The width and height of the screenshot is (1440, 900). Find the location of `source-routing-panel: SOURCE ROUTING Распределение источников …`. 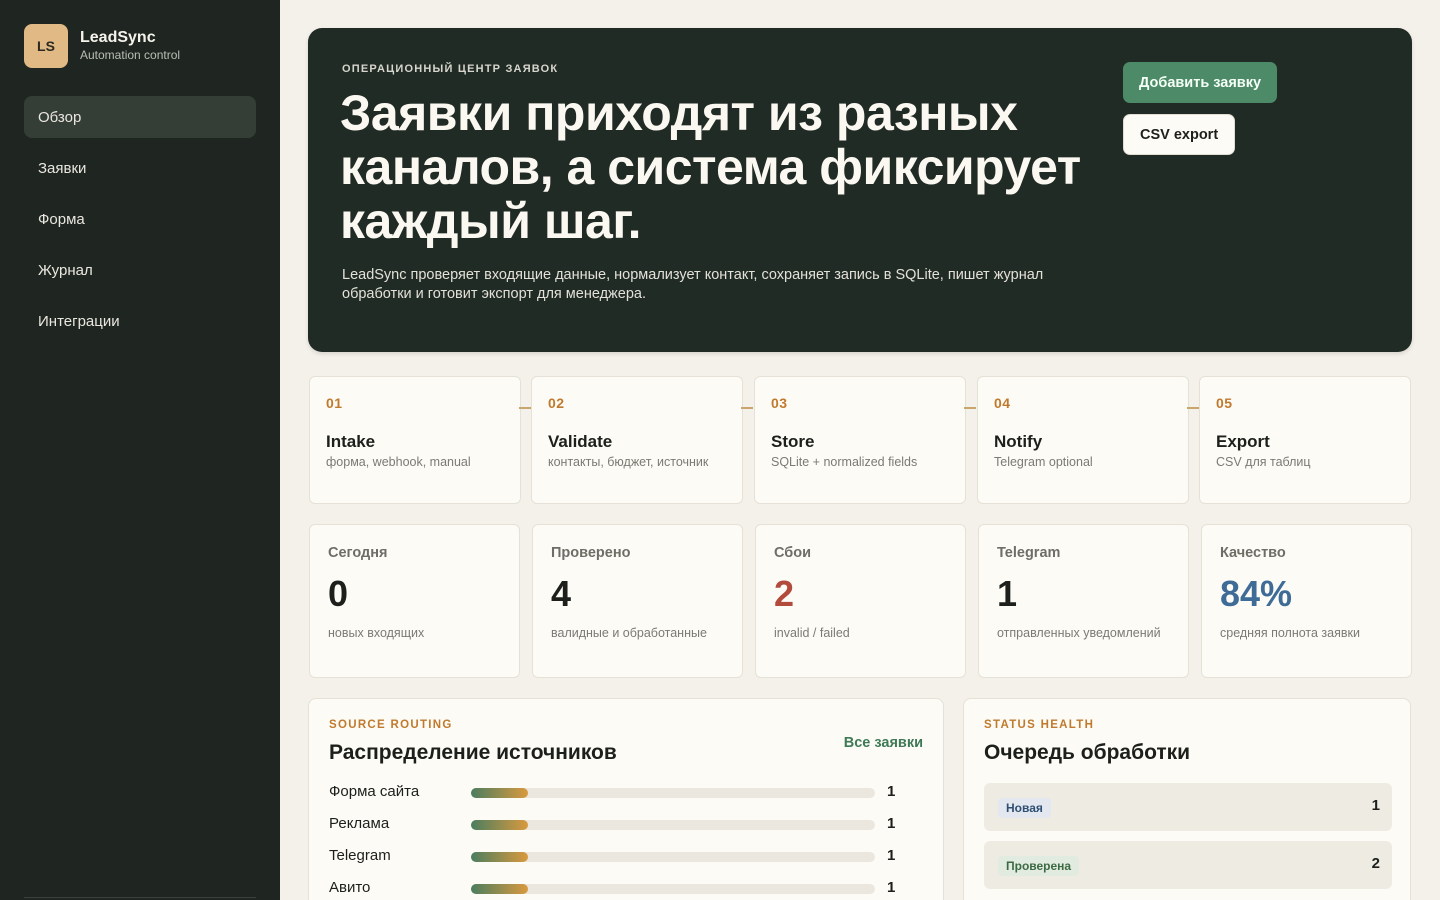

source-routing-panel: SOURCE ROUTING Распределение источников … is located at coordinates (626, 799).